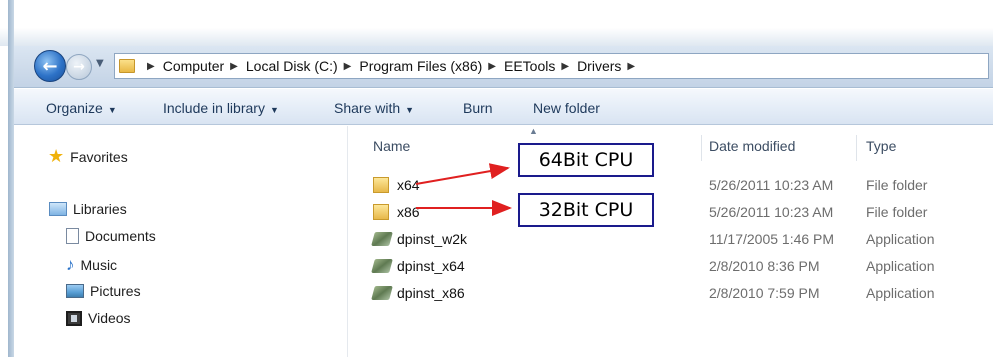 This screenshot has height=357, width=993. I want to click on new-folder-button: New folder, so click(566, 108).